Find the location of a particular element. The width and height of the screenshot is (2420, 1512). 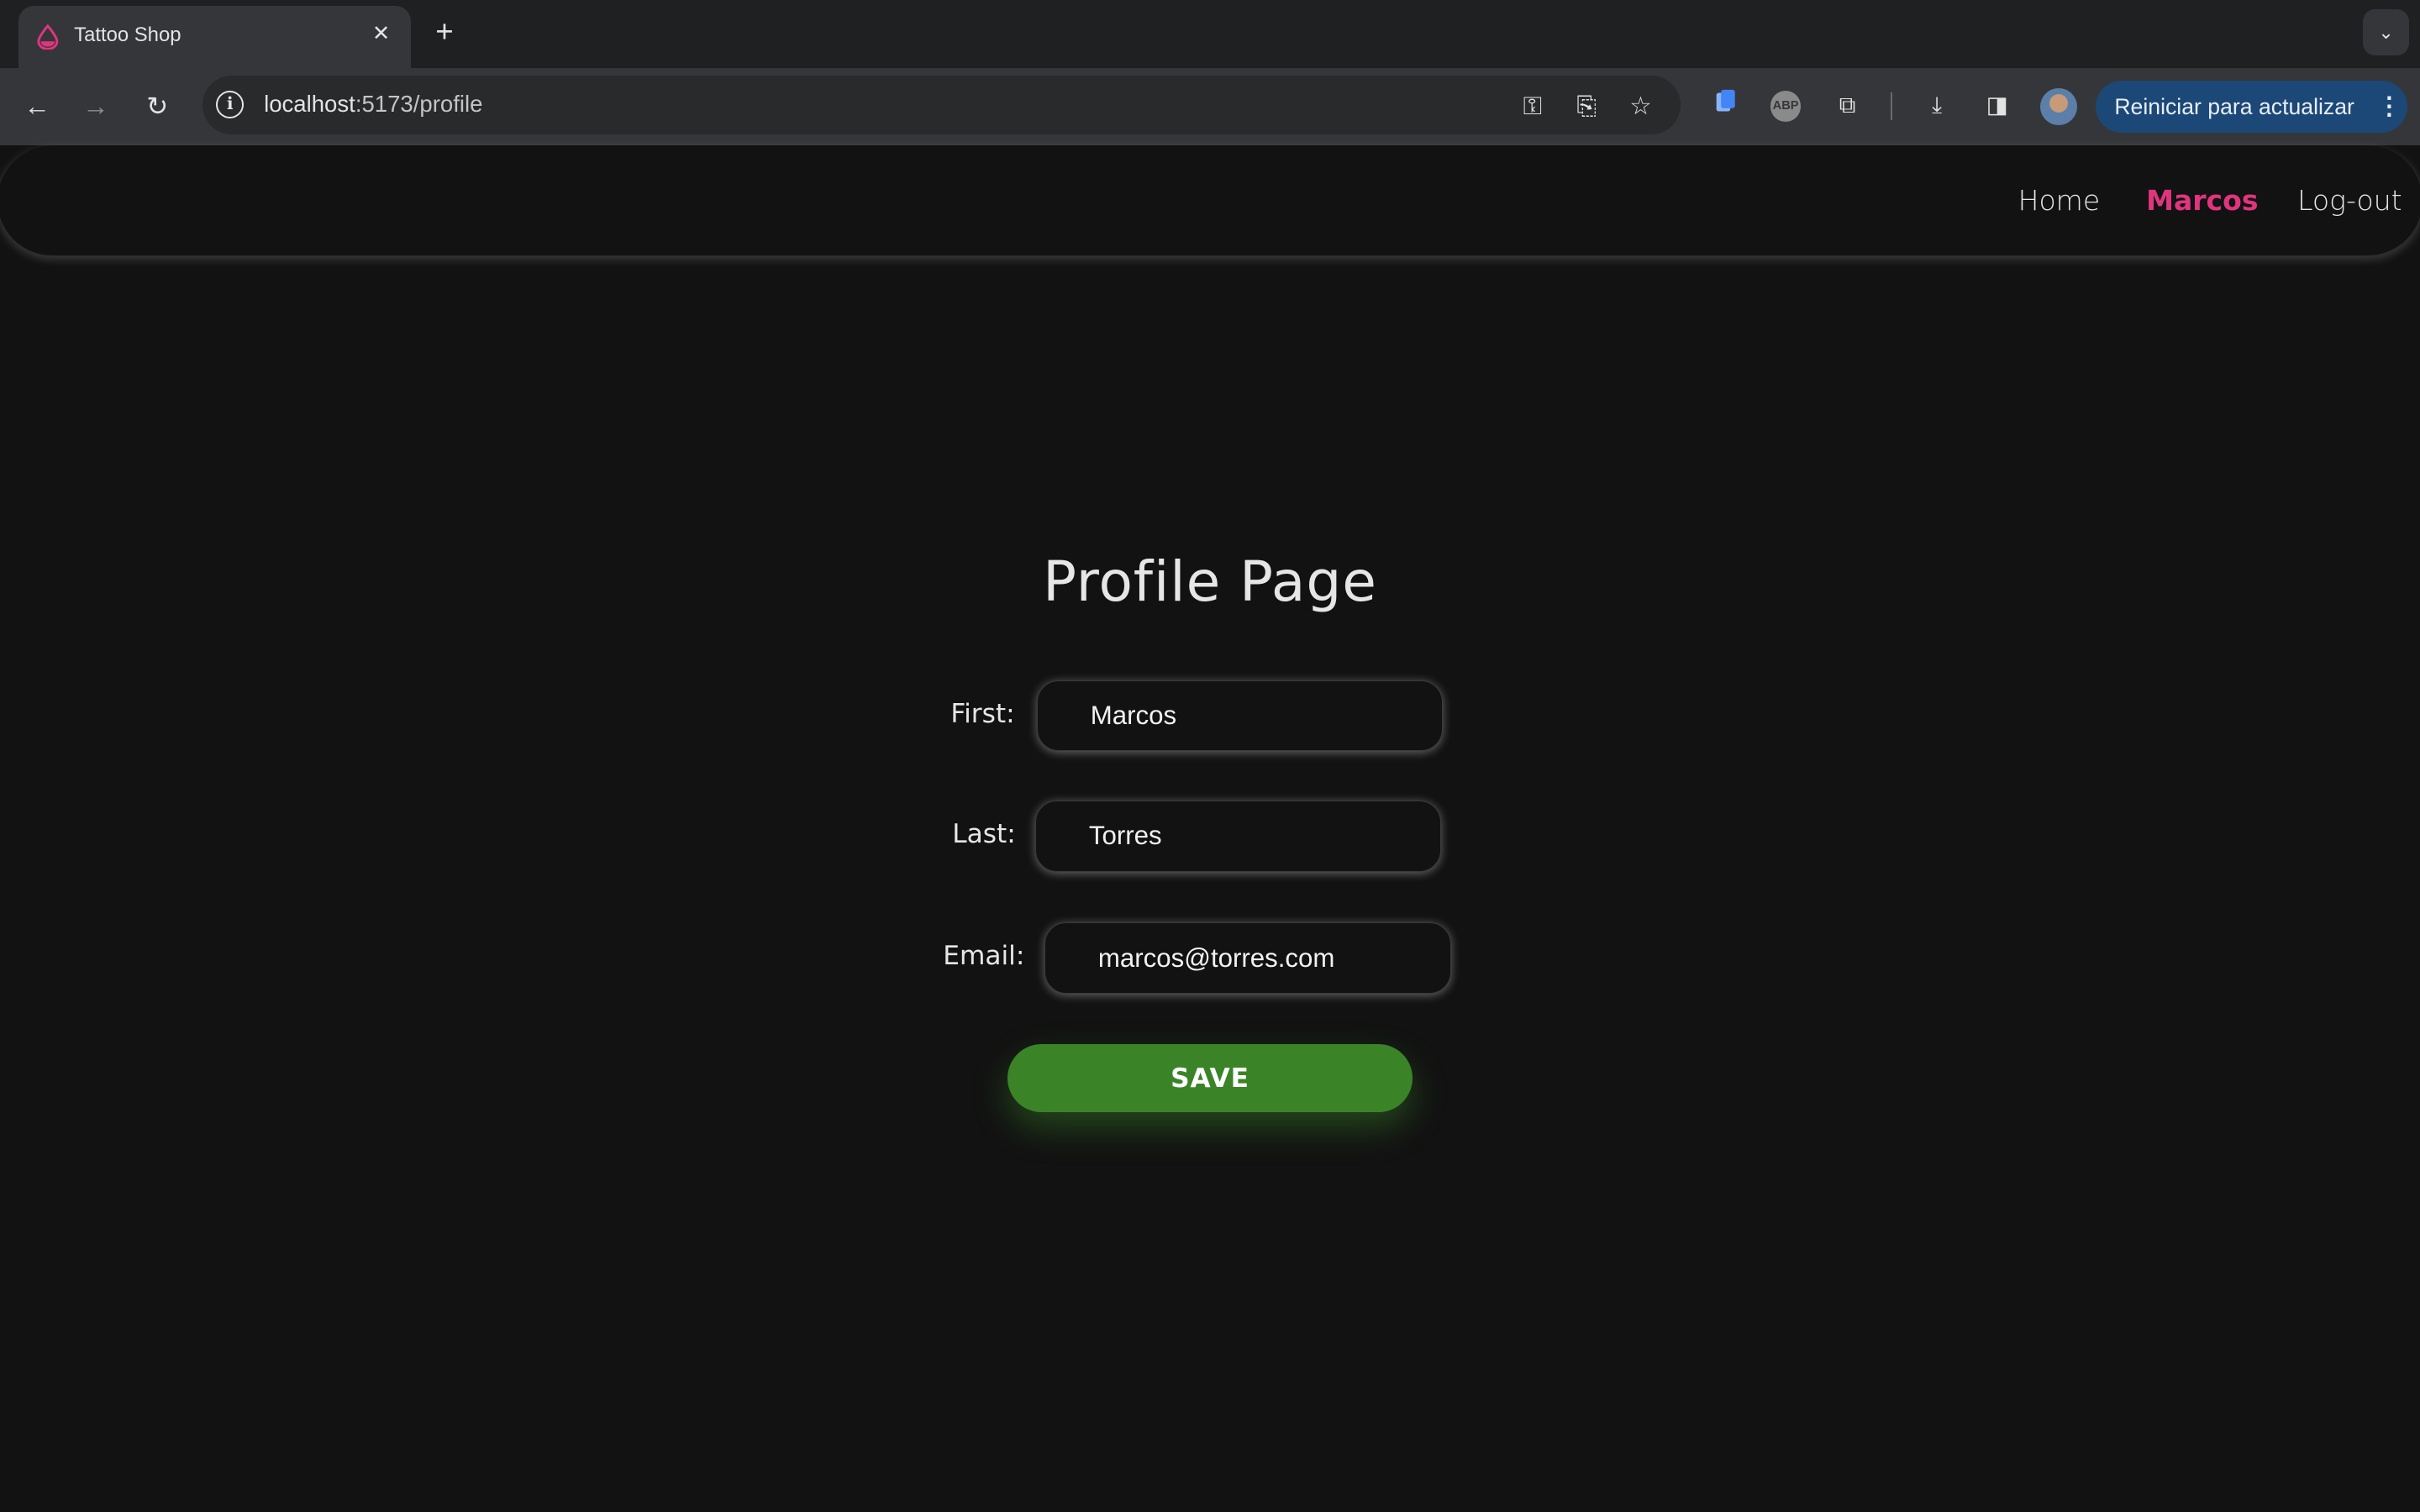

last-name-input is located at coordinates (1238, 836).